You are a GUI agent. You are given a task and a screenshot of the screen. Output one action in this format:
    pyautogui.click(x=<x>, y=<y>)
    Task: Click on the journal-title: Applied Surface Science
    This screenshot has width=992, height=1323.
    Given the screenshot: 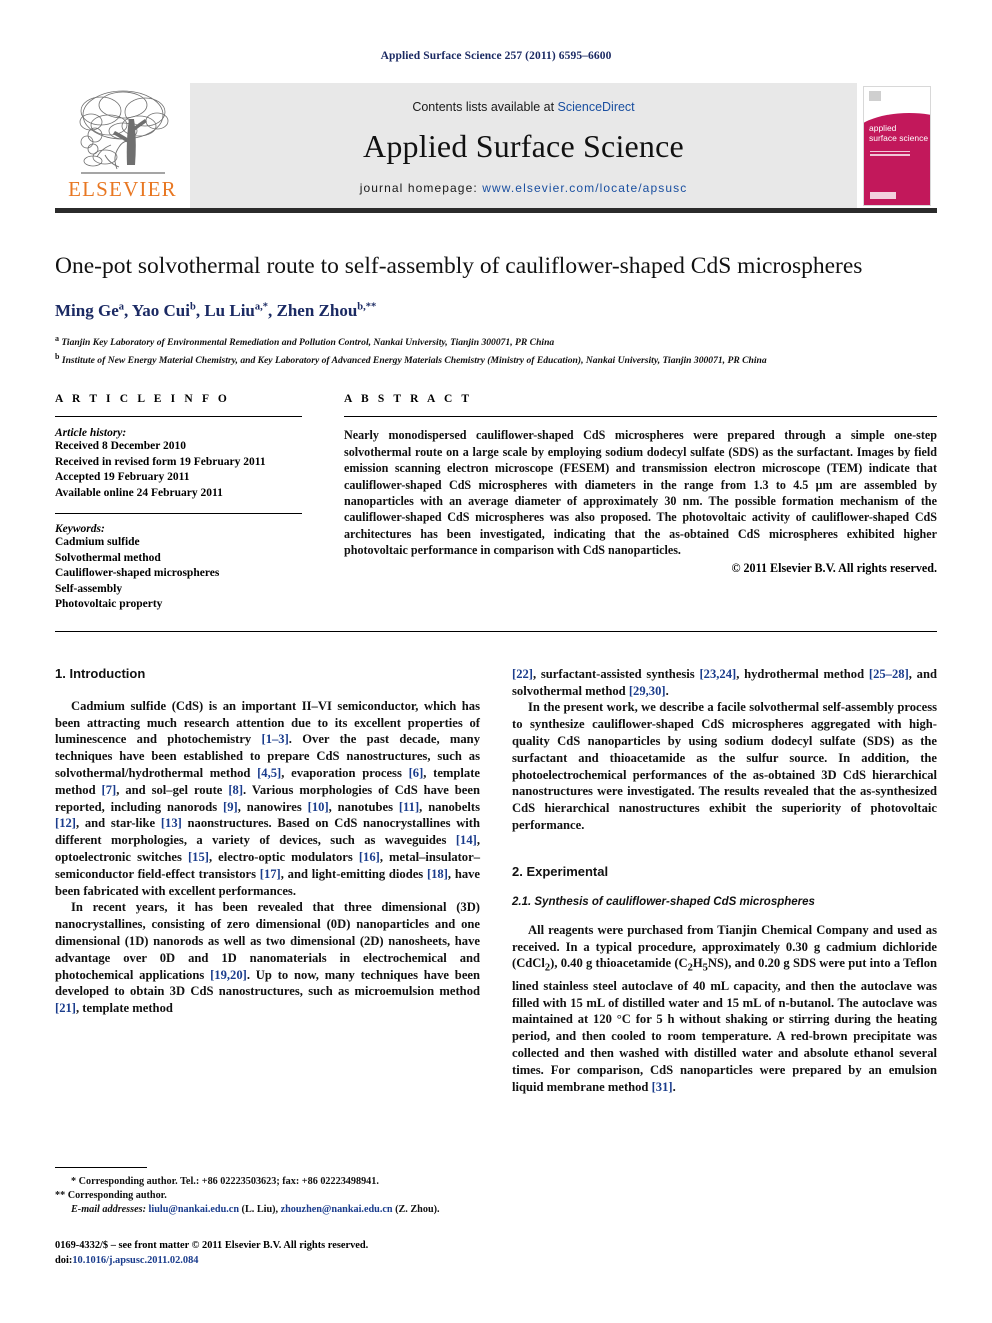 What is the action you would take?
    pyautogui.click(x=523, y=146)
    